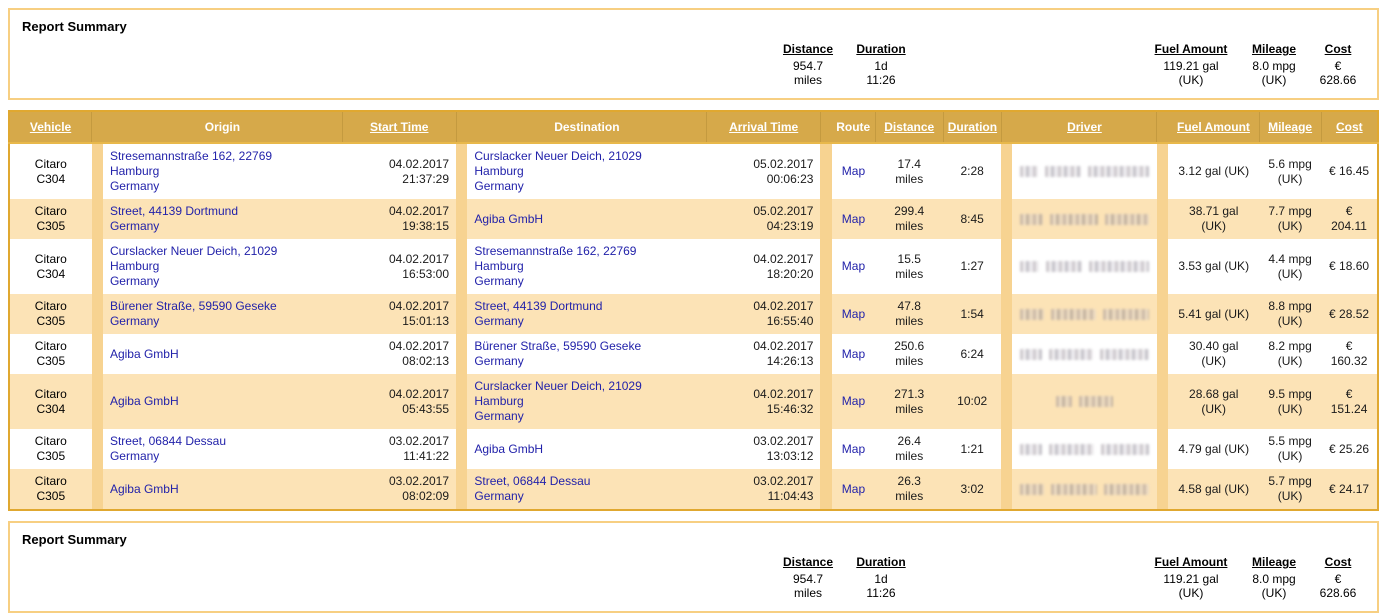 The height and width of the screenshot is (613, 1387). What do you see at coordinates (909, 401) in the screenshot?
I see `cell-distance: 271.3 miles` at bounding box center [909, 401].